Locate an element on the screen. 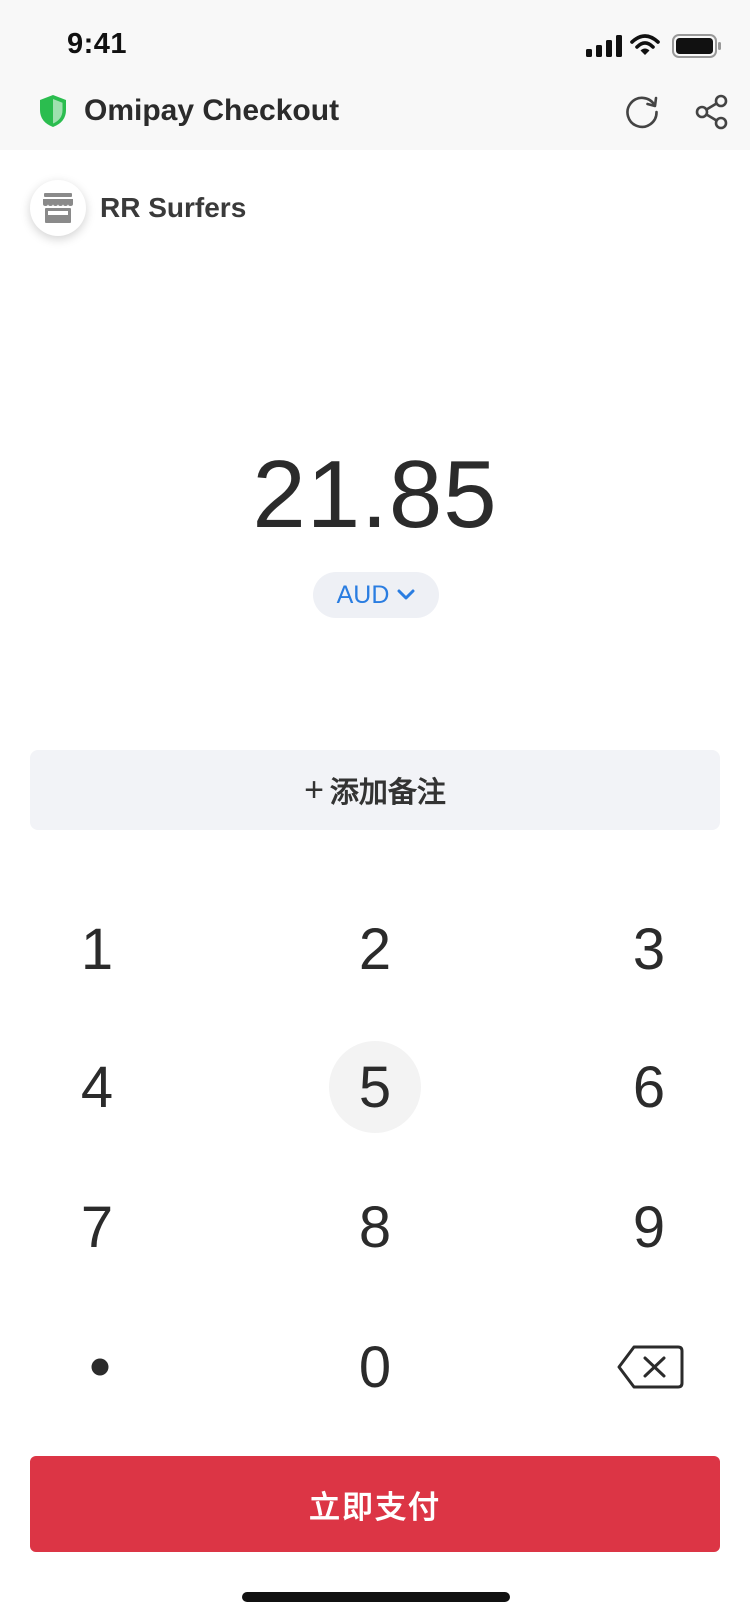  key-2: 2 is located at coordinates (375, 949).